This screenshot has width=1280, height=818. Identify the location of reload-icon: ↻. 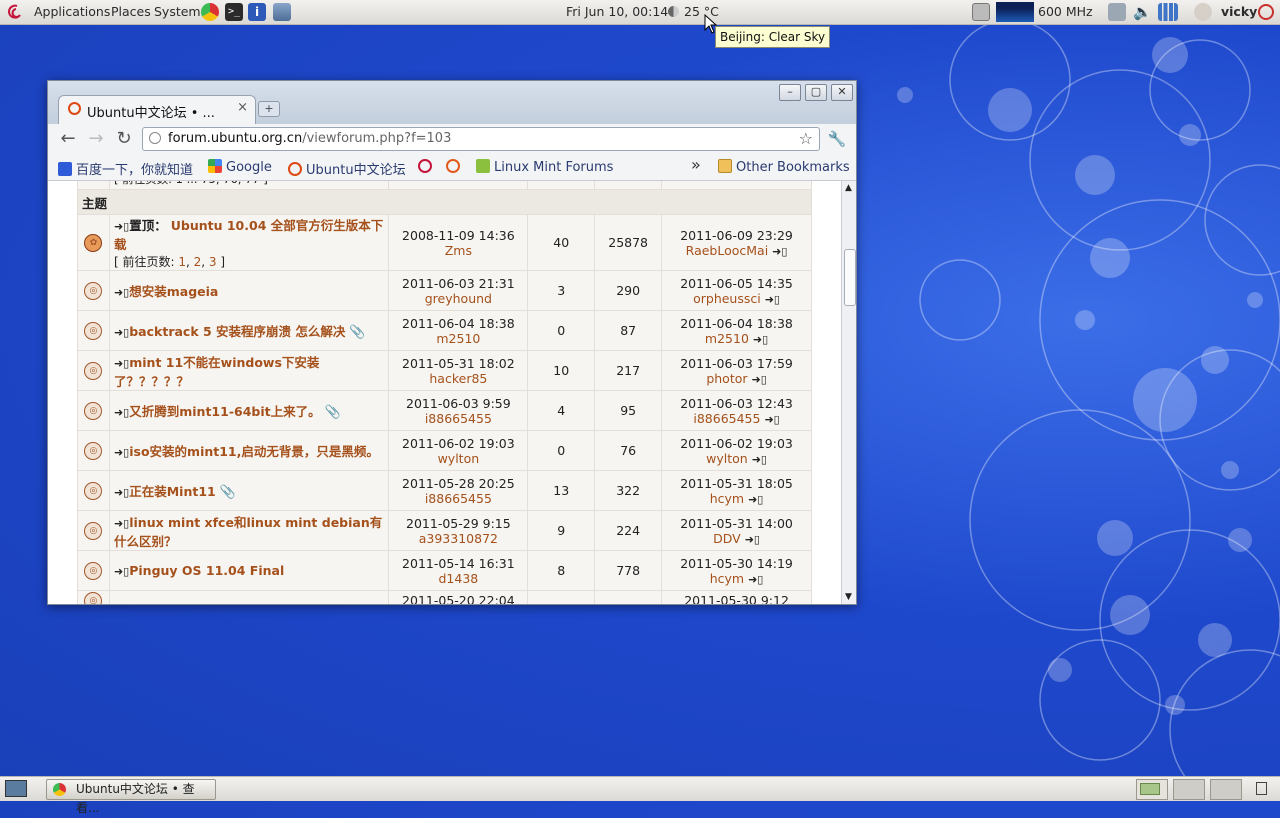
(124, 139).